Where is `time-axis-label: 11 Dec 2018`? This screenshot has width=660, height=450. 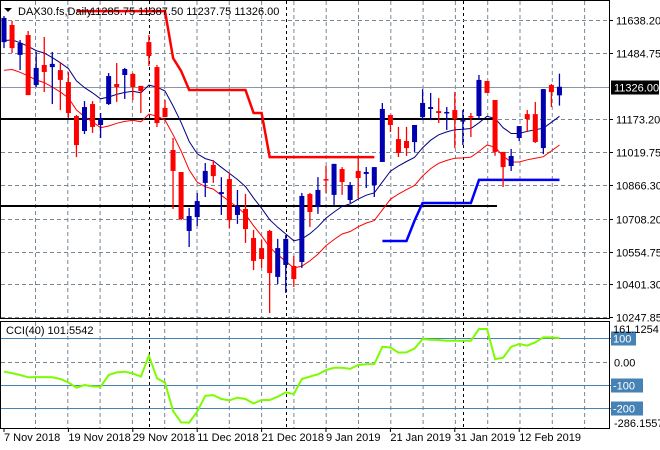 time-axis-label: 11 Dec 2018 is located at coordinates (228, 438).